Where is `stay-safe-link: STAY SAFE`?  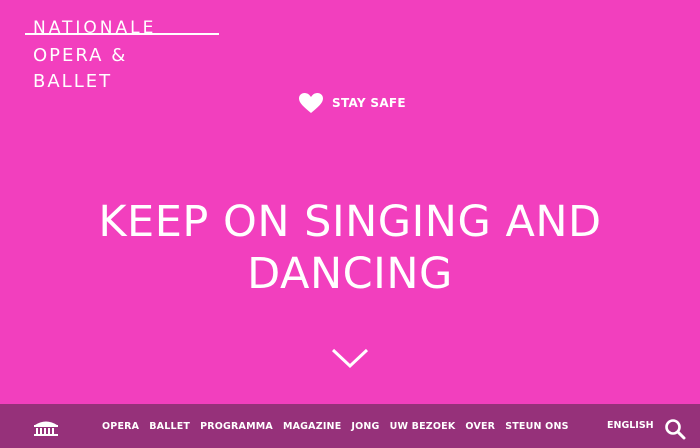 stay-safe-link: STAY SAFE is located at coordinates (352, 103).